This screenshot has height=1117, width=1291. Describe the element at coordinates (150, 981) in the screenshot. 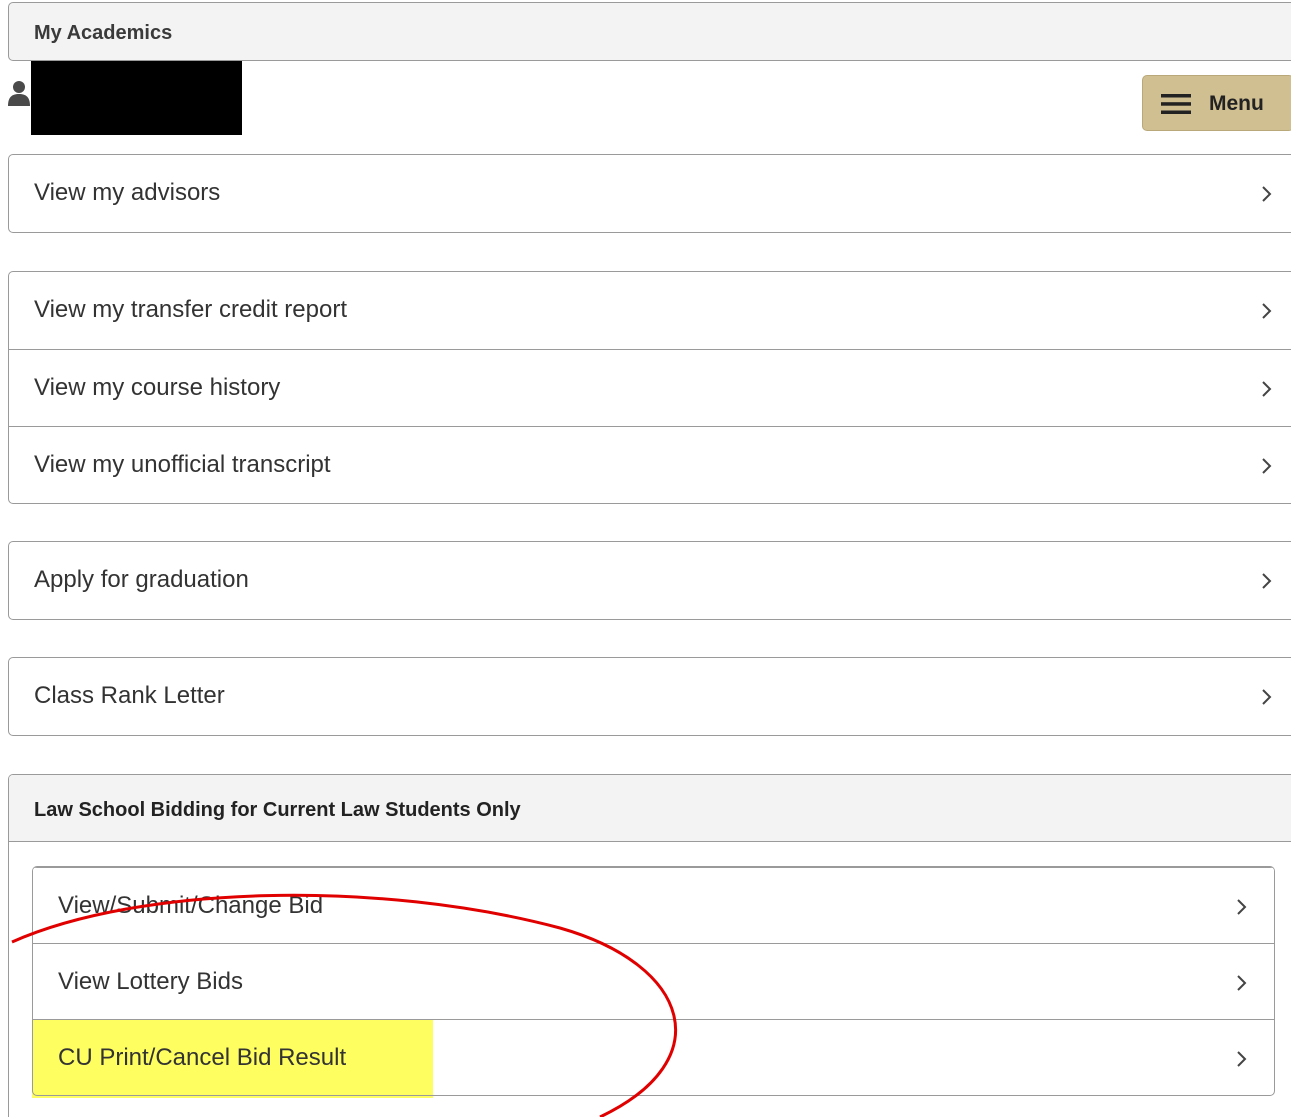

I see `list-item-label: View Lottery Bids` at that location.